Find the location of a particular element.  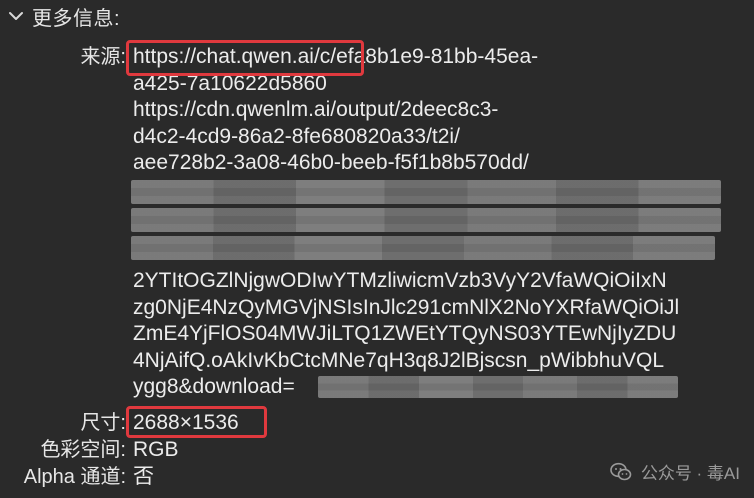

chevron-down-icon is located at coordinates (16, 16).